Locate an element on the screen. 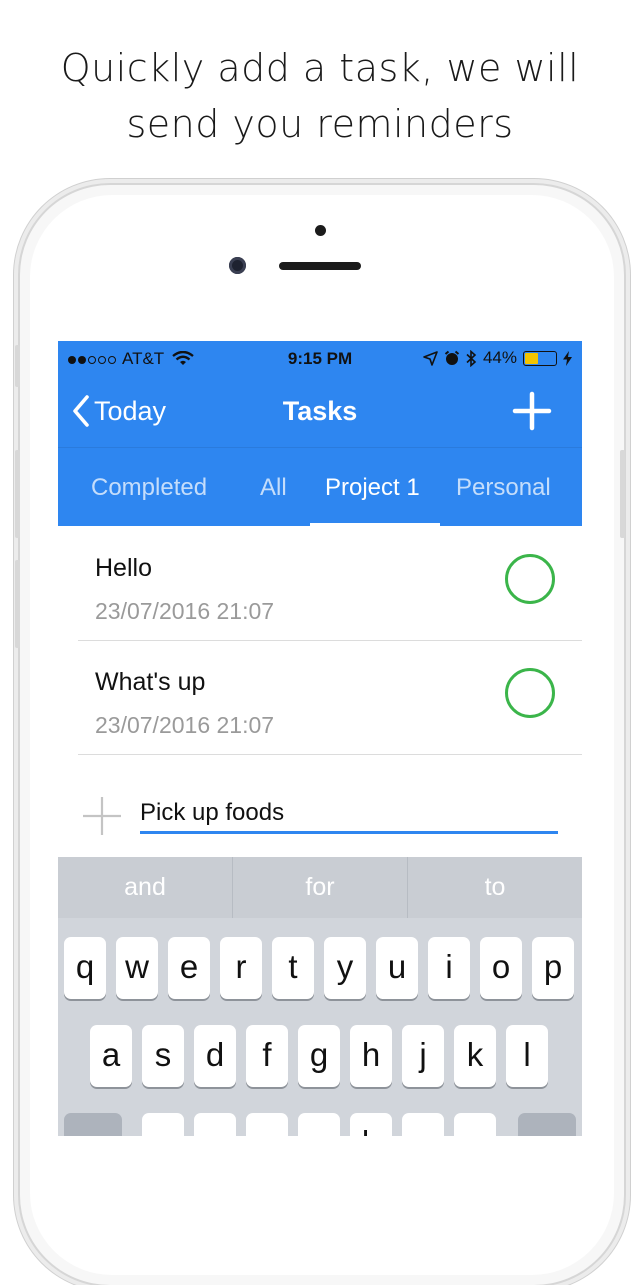 Image resolution: width=640 pixels, height=1285 pixels. location-arrow-icon is located at coordinates (430, 358).